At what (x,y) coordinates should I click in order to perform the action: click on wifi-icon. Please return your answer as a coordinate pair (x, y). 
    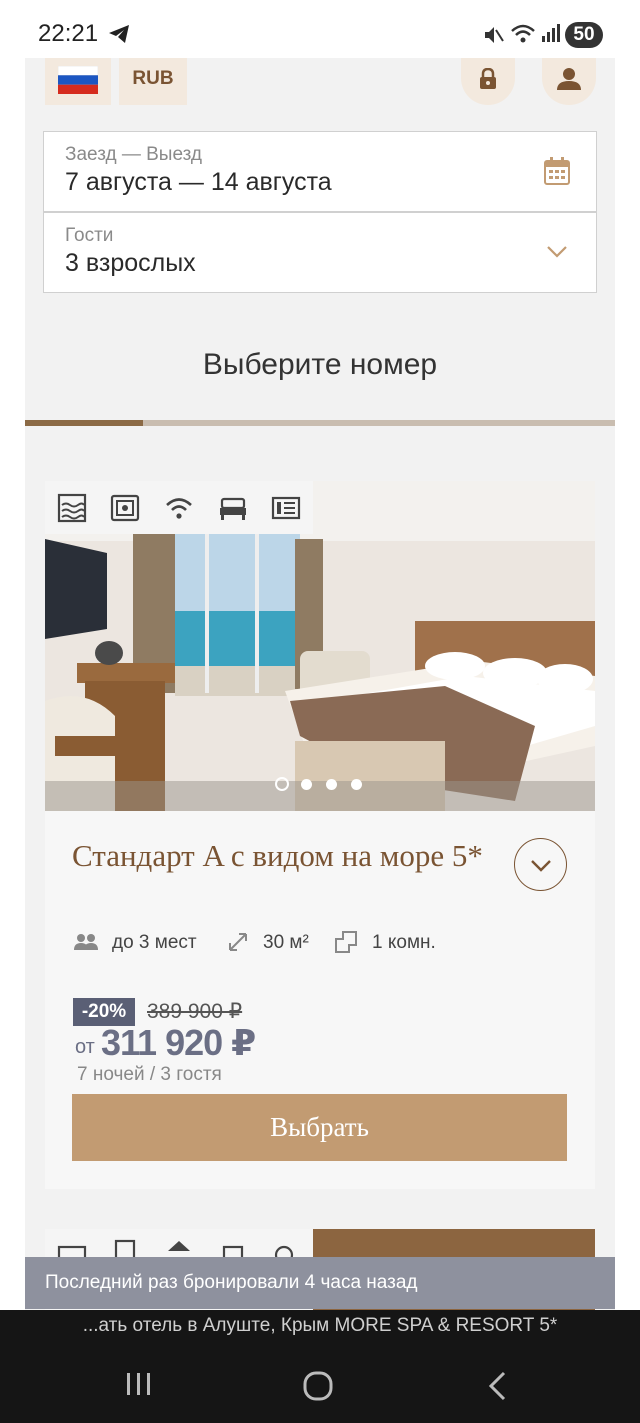
    Looking at the image, I should click on (179, 508).